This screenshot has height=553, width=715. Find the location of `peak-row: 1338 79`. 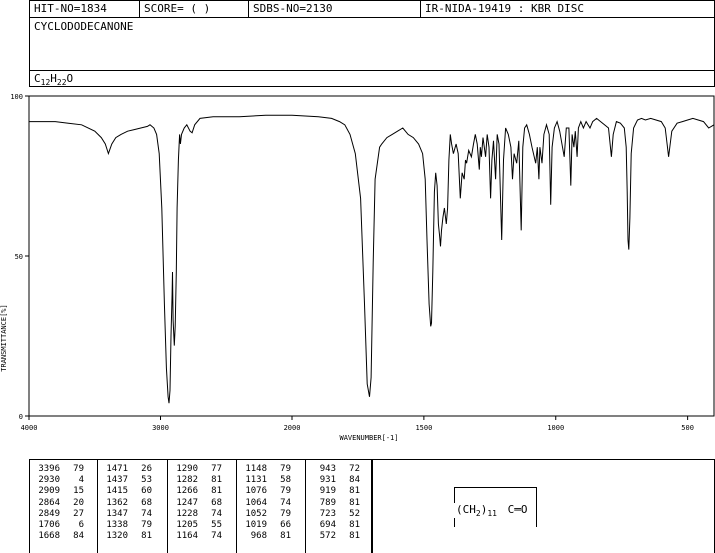

peak-row: 1338 79 is located at coordinates (132, 525).